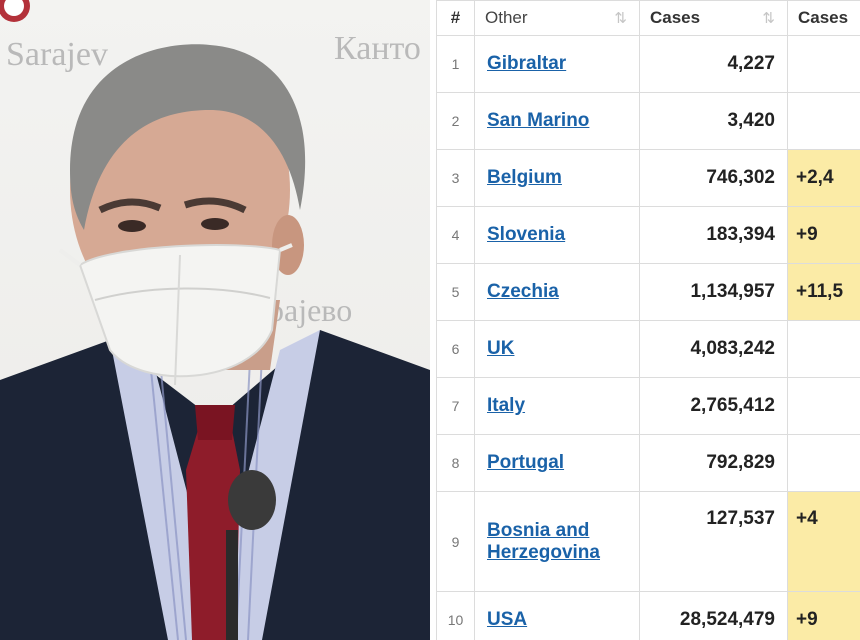  I want to click on header-rank: #, so click(455, 18).